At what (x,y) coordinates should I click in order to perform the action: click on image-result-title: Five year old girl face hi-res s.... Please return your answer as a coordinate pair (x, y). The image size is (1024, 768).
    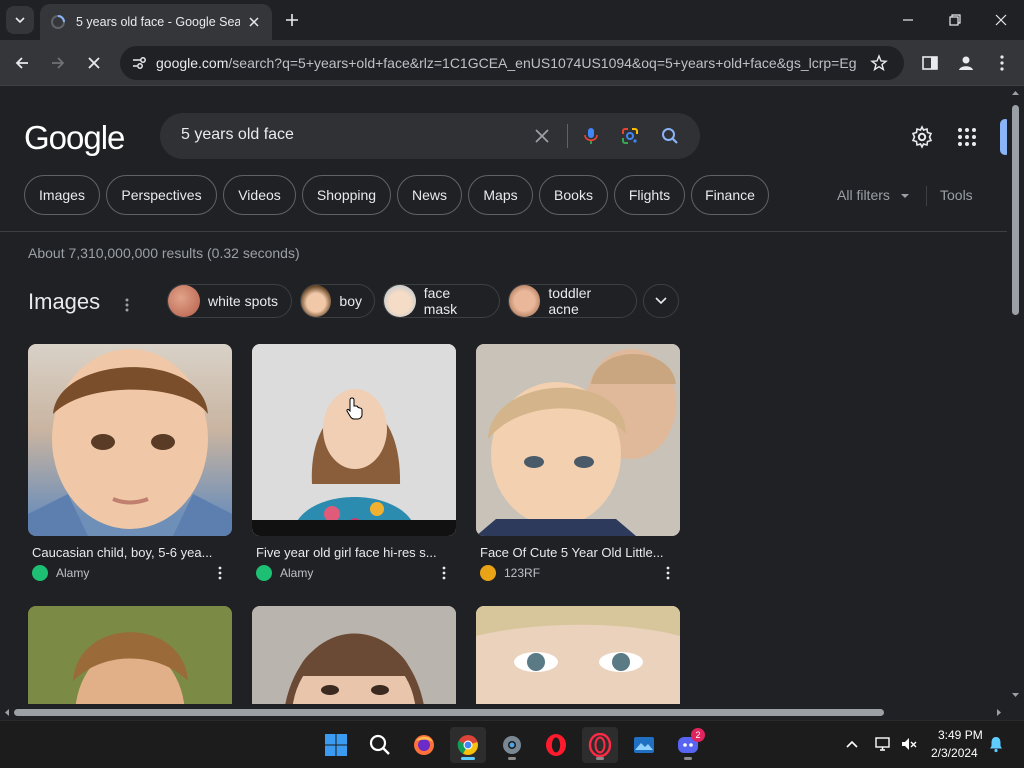
    Looking at the image, I should click on (354, 552).